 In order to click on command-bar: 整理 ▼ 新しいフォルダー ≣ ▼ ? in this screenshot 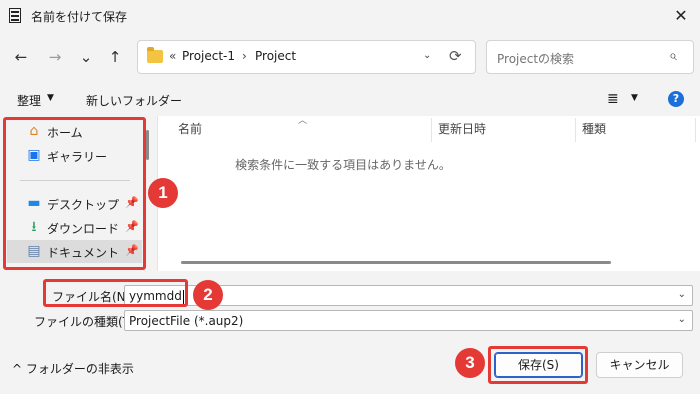, I will do `click(350, 99)`.